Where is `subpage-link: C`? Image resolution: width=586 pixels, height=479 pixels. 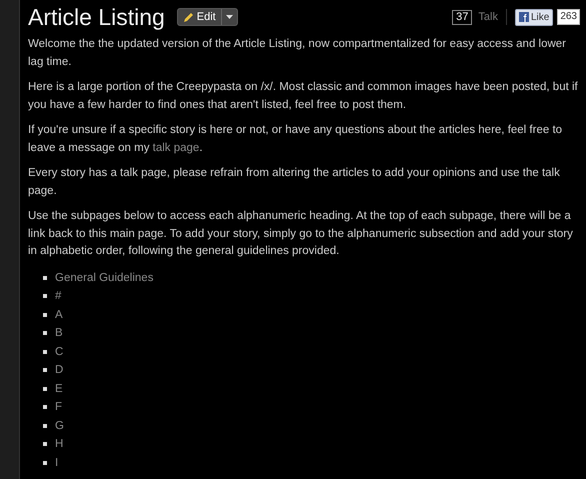 subpage-link: C is located at coordinates (59, 351).